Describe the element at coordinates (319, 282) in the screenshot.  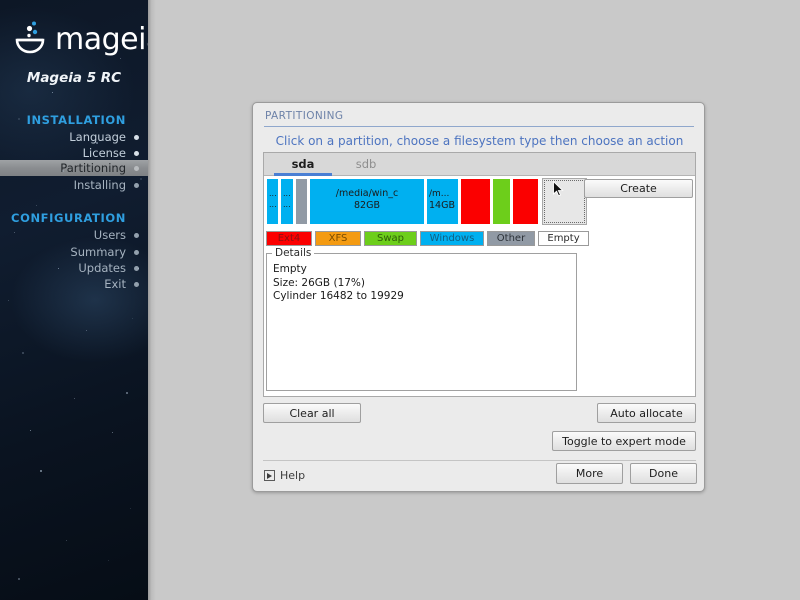
I see `details-line-size: Size: 26GB (17%)` at that location.